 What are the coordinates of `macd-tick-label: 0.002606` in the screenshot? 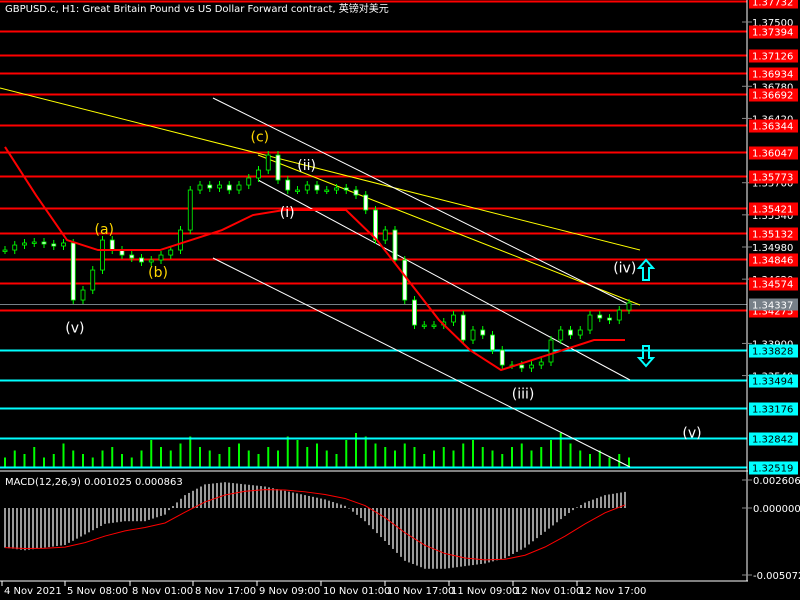 It's located at (776, 481).